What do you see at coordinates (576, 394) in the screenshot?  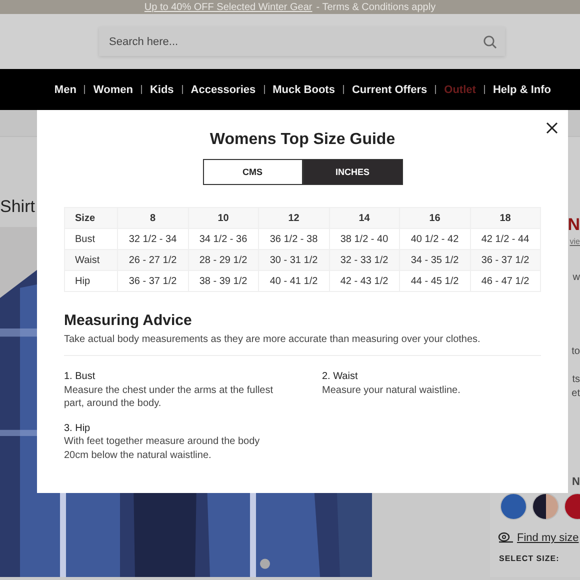 I see `description-text: et` at bounding box center [576, 394].